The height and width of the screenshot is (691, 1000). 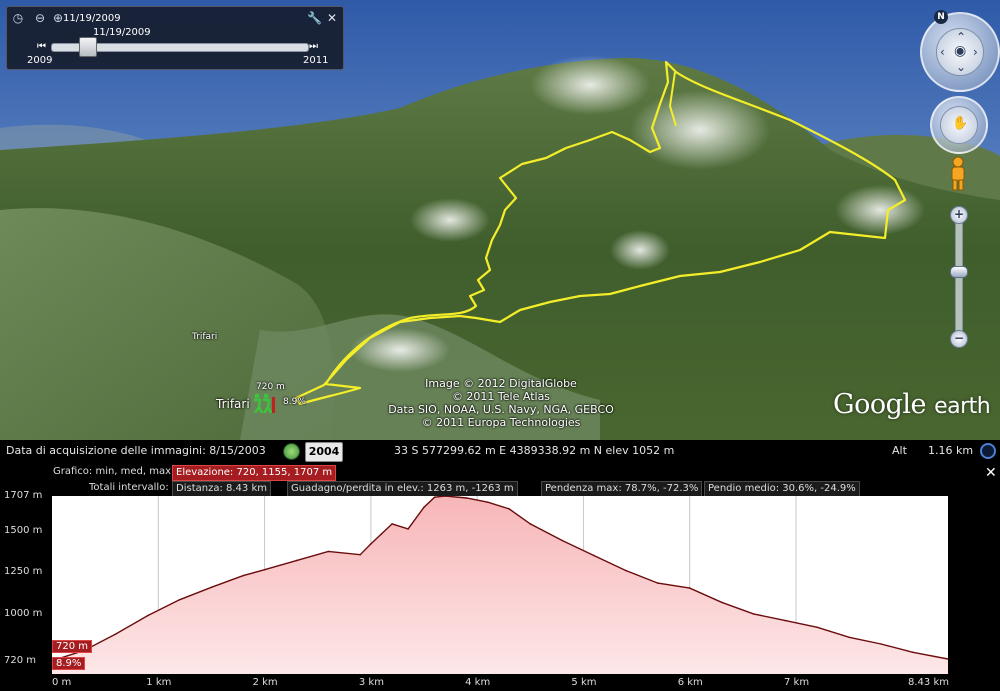 What do you see at coordinates (129, 487) in the screenshot?
I see `totals-label: Totali intervallo:` at bounding box center [129, 487].